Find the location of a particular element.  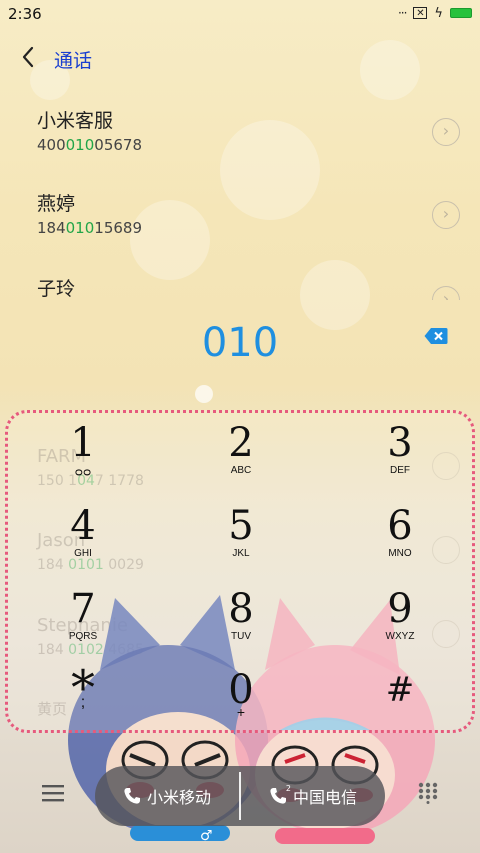

signal-dots-icon: ··· is located at coordinates (402, 13).